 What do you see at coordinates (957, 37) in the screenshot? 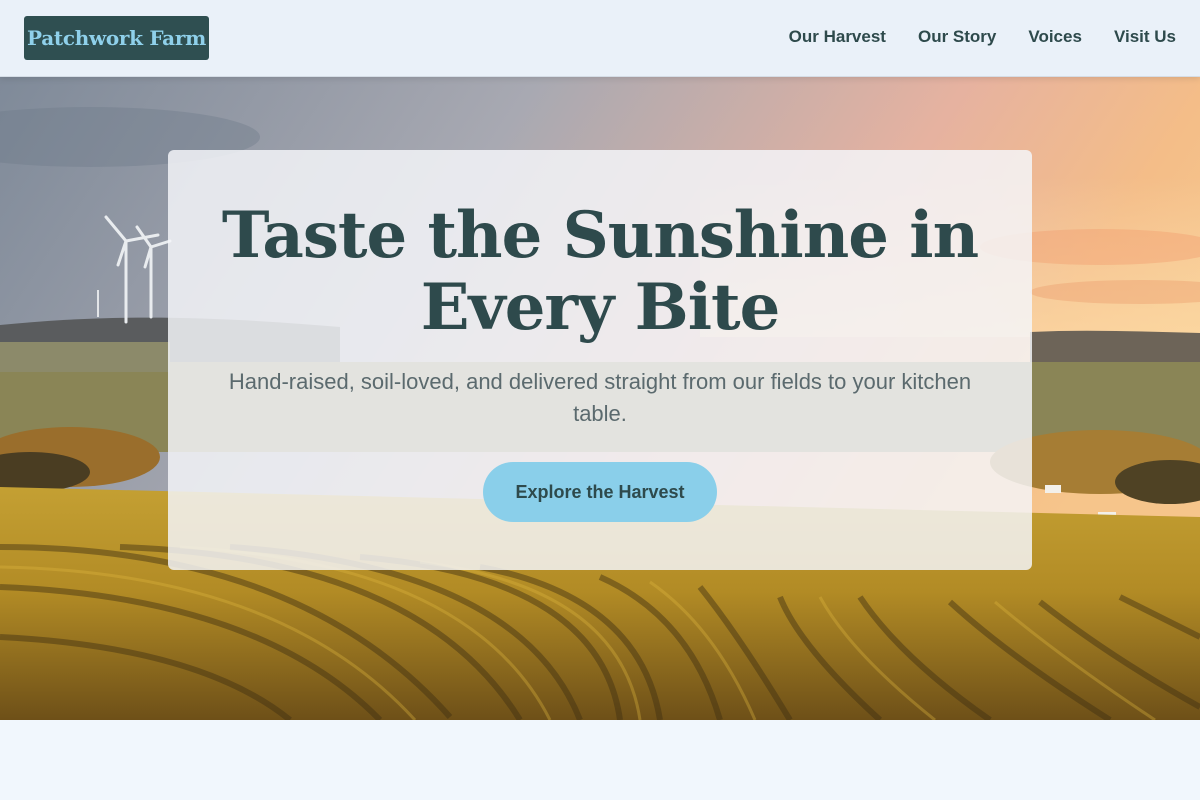
I see `nav-link-our-story: Our Story` at bounding box center [957, 37].